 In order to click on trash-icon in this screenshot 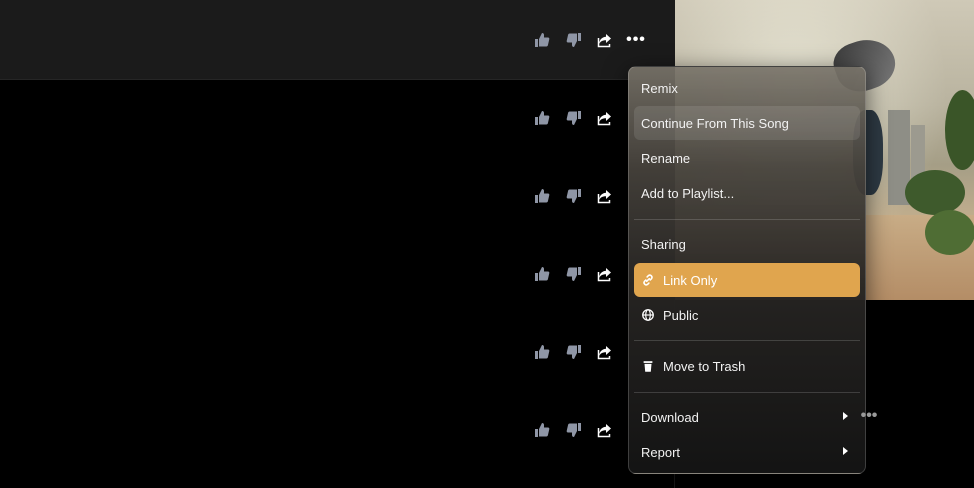, I will do `click(648, 366)`.